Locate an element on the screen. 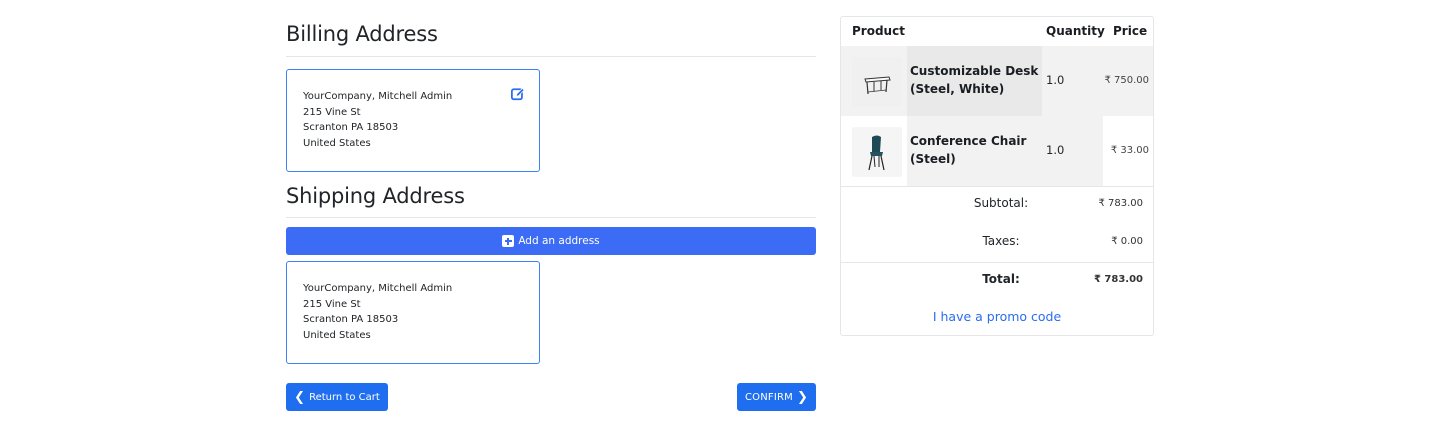  total-label: Total: is located at coordinates (1001, 279).